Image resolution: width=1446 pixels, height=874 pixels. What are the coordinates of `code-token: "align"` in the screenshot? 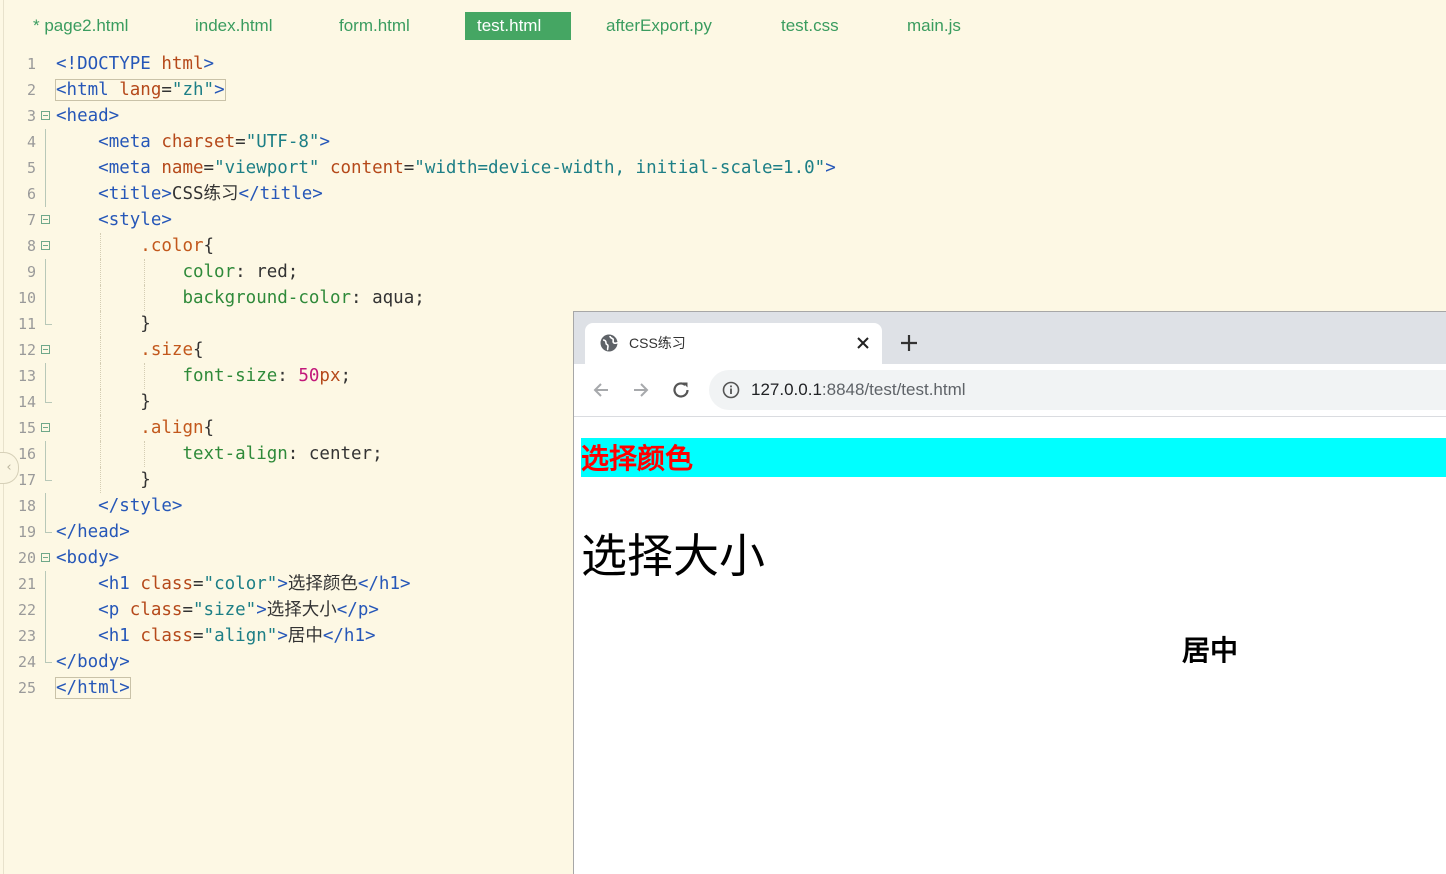 It's located at (240, 636).